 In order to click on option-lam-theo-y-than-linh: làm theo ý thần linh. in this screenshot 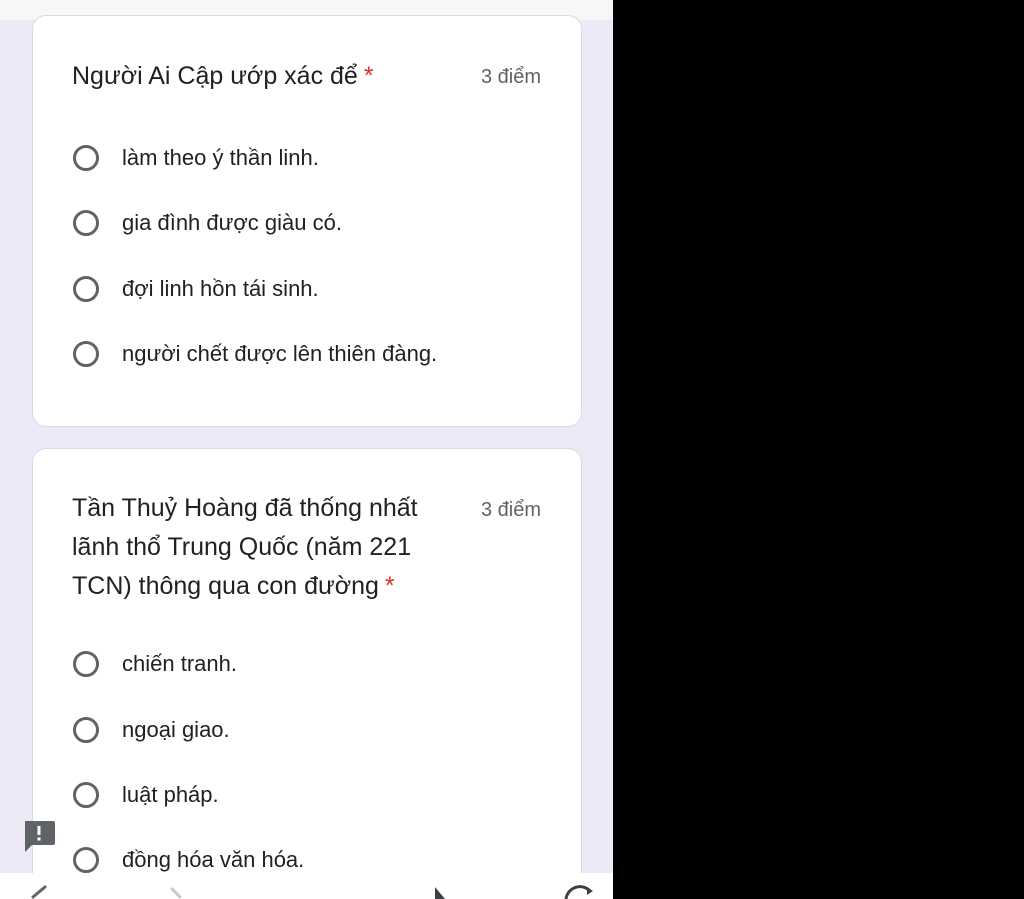, I will do `click(196, 158)`.